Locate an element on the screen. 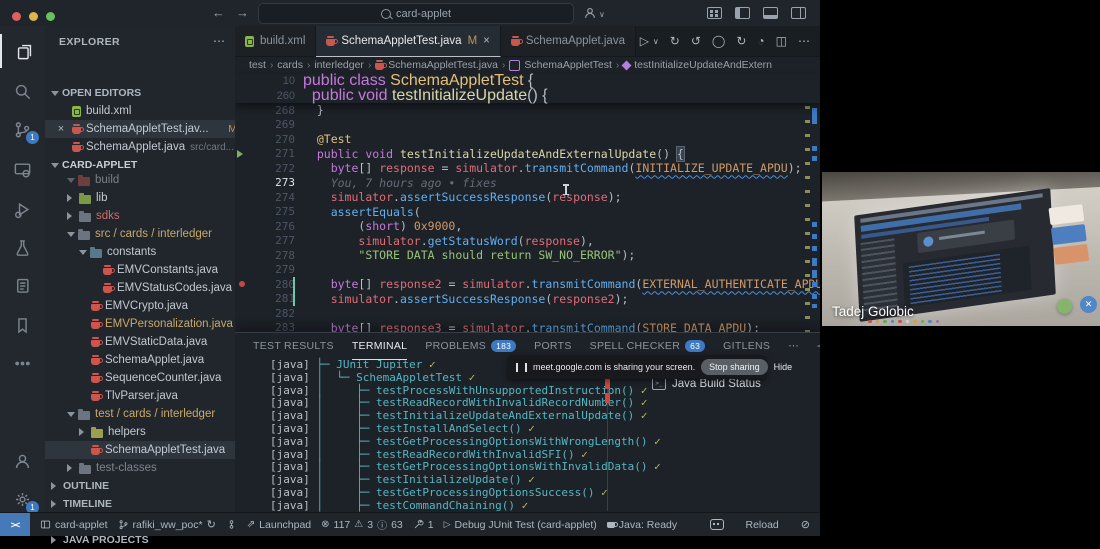 This screenshot has width=1100, height=549. history-forward-icon: → is located at coordinates (242, 13).